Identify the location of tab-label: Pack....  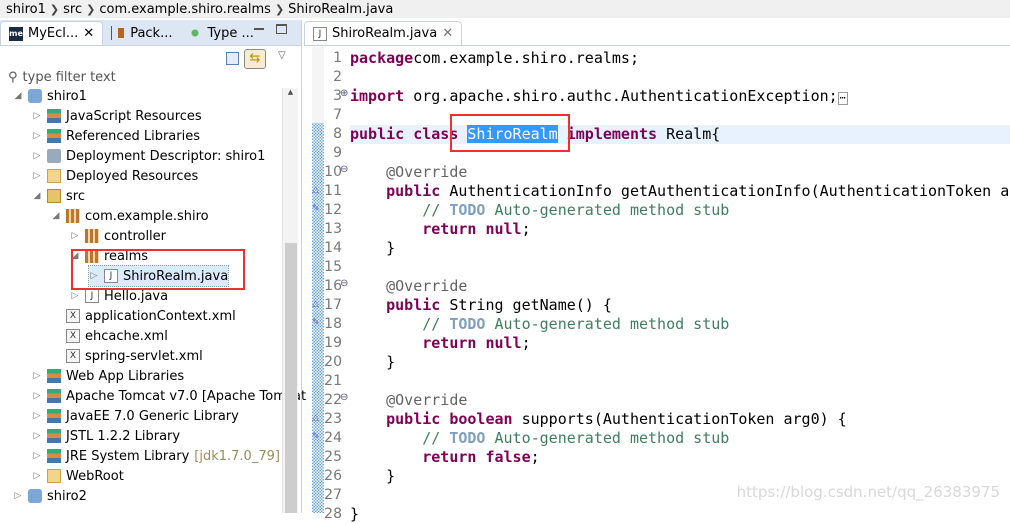
(151, 33).